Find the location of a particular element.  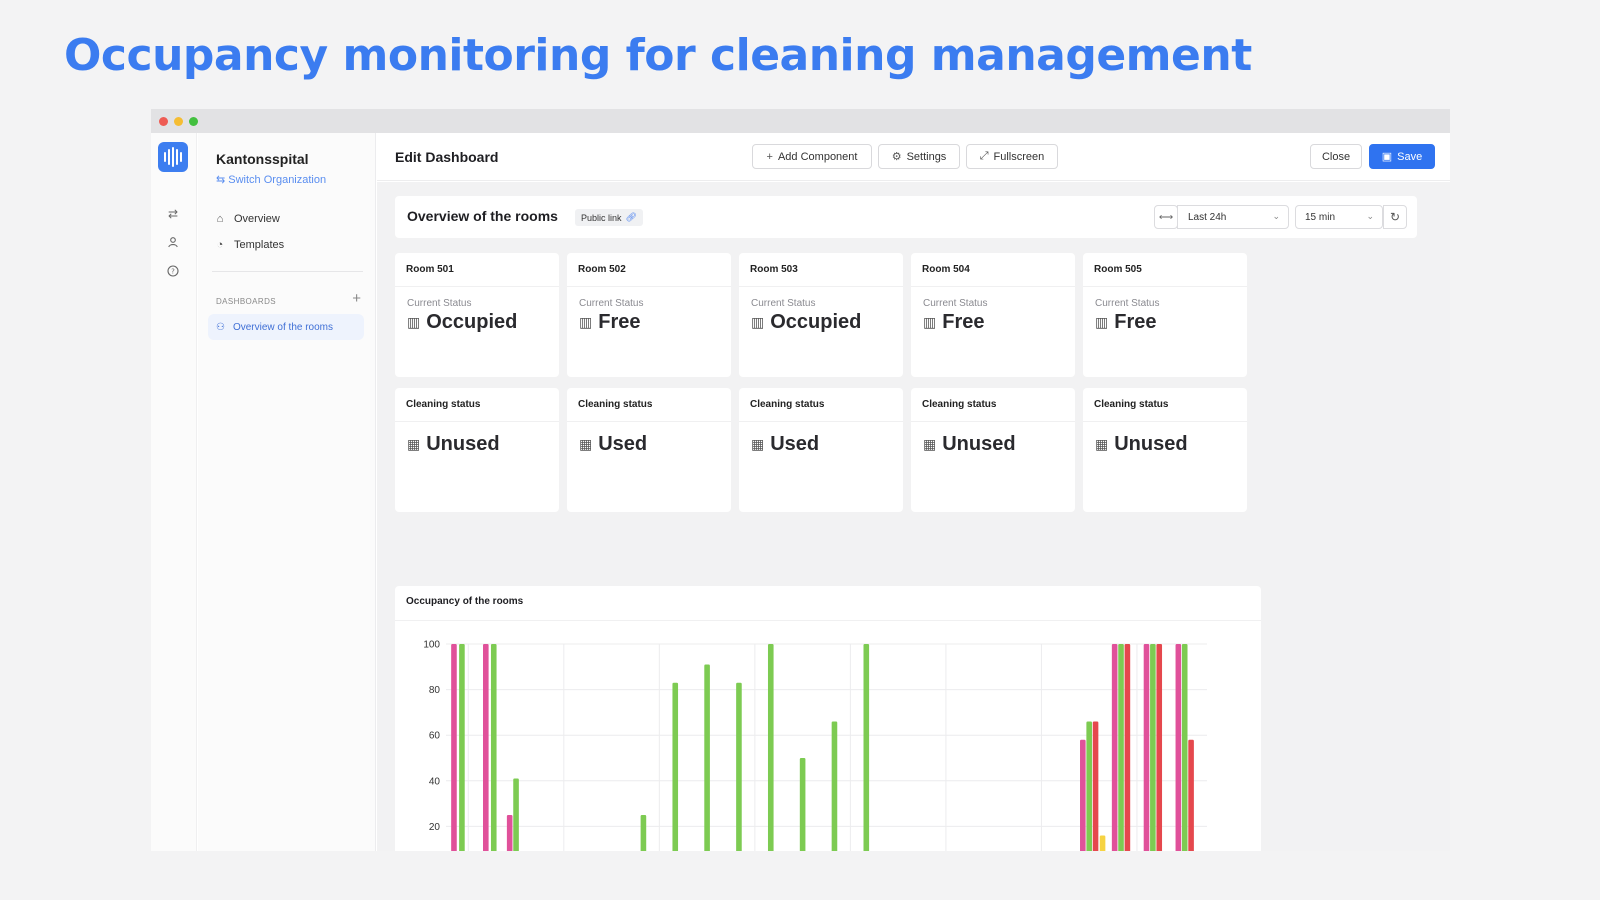

maximize-window-dot is located at coordinates (193, 121).